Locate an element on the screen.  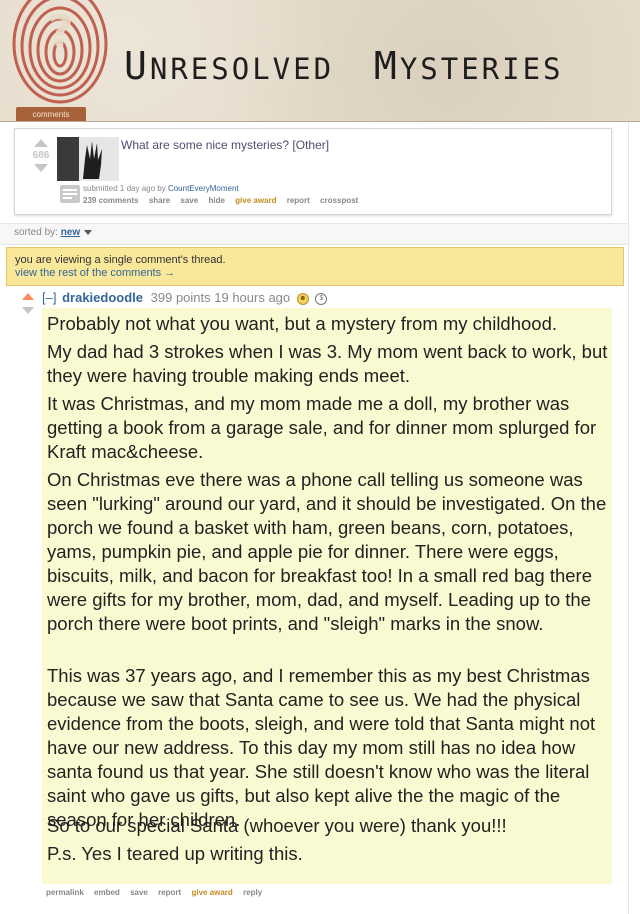
post-vote-column: 686 is located at coordinates (41, 155).